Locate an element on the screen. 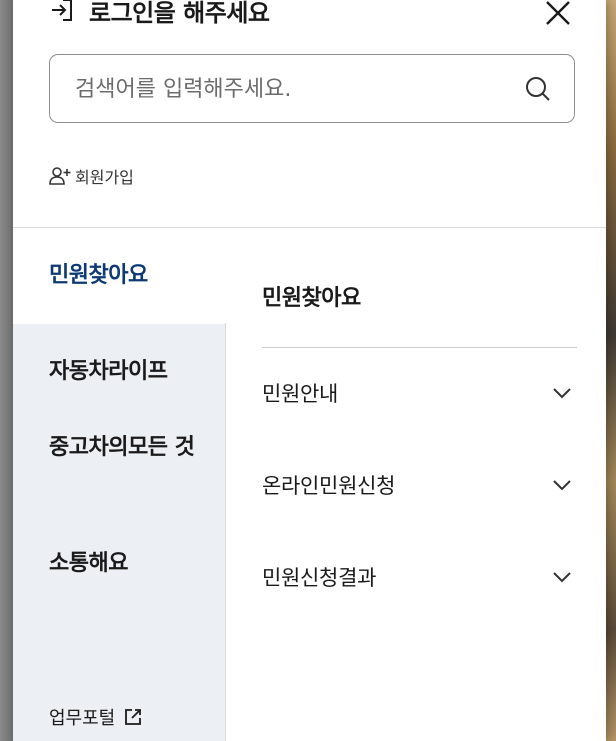 The image size is (616, 741). signup-label: 회원가입 is located at coordinates (104, 177).